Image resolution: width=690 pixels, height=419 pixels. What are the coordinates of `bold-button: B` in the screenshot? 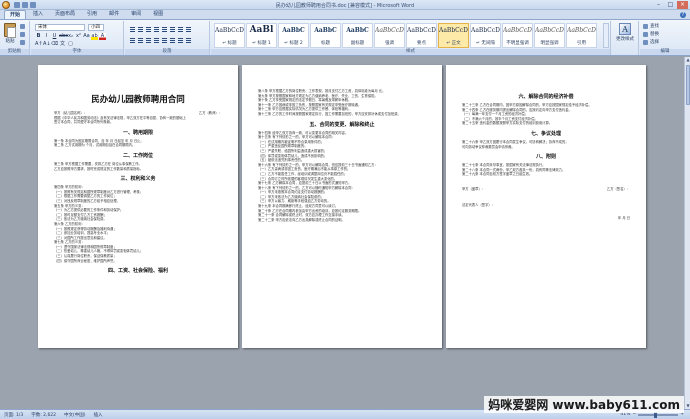 It's located at (38, 36).